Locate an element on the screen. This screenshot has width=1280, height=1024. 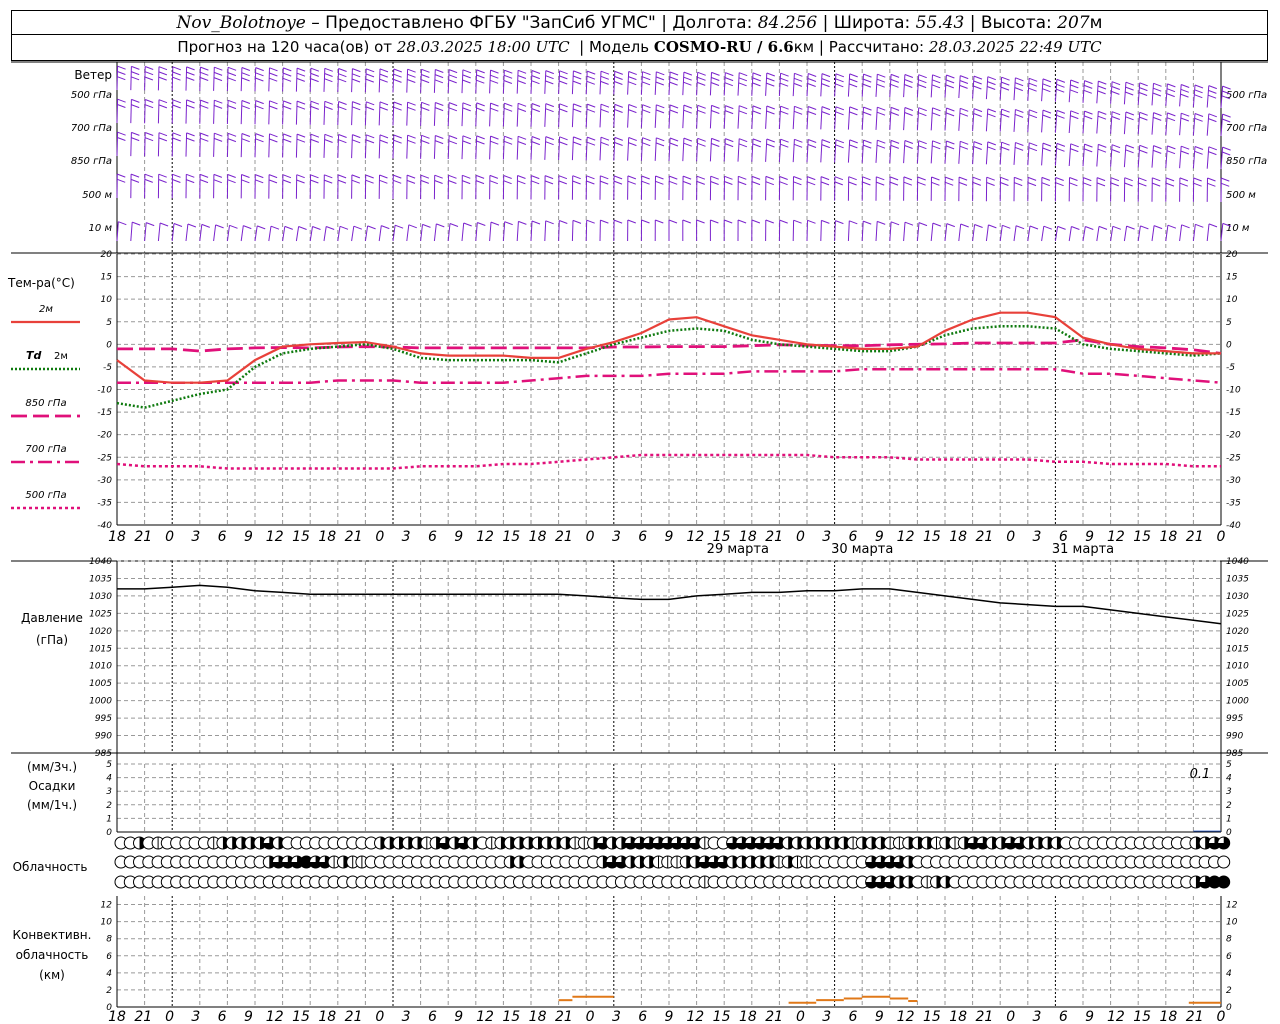
x-tick-label: 3 is located at coordinates (1037, 537).